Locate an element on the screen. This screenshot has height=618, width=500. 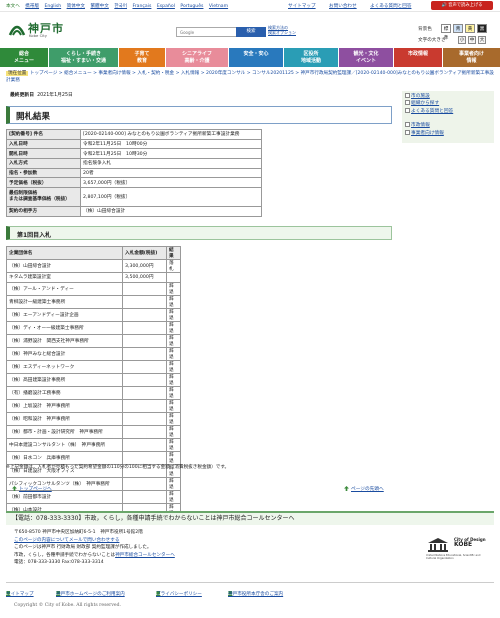
link-vietnamese: Vietnam is located at coordinates (218, 6).